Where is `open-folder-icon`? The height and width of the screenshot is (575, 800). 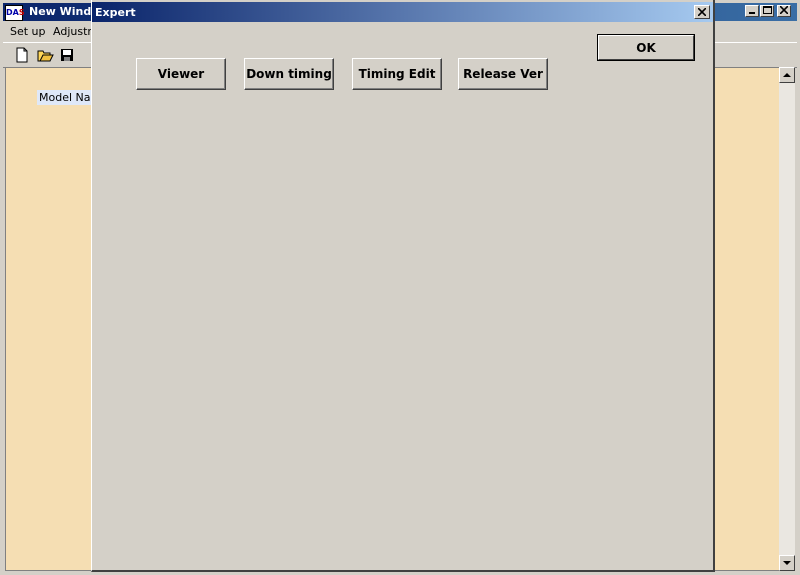
open-folder-icon is located at coordinates (45, 56).